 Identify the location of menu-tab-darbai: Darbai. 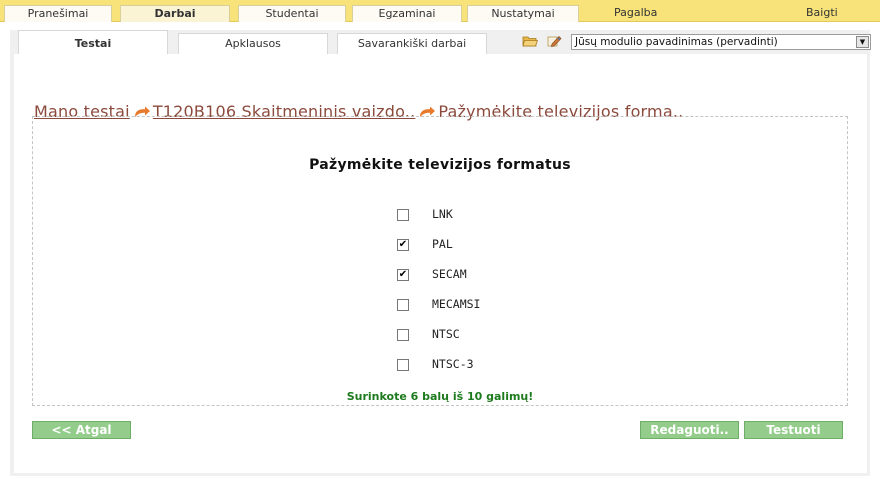
(175, 13).